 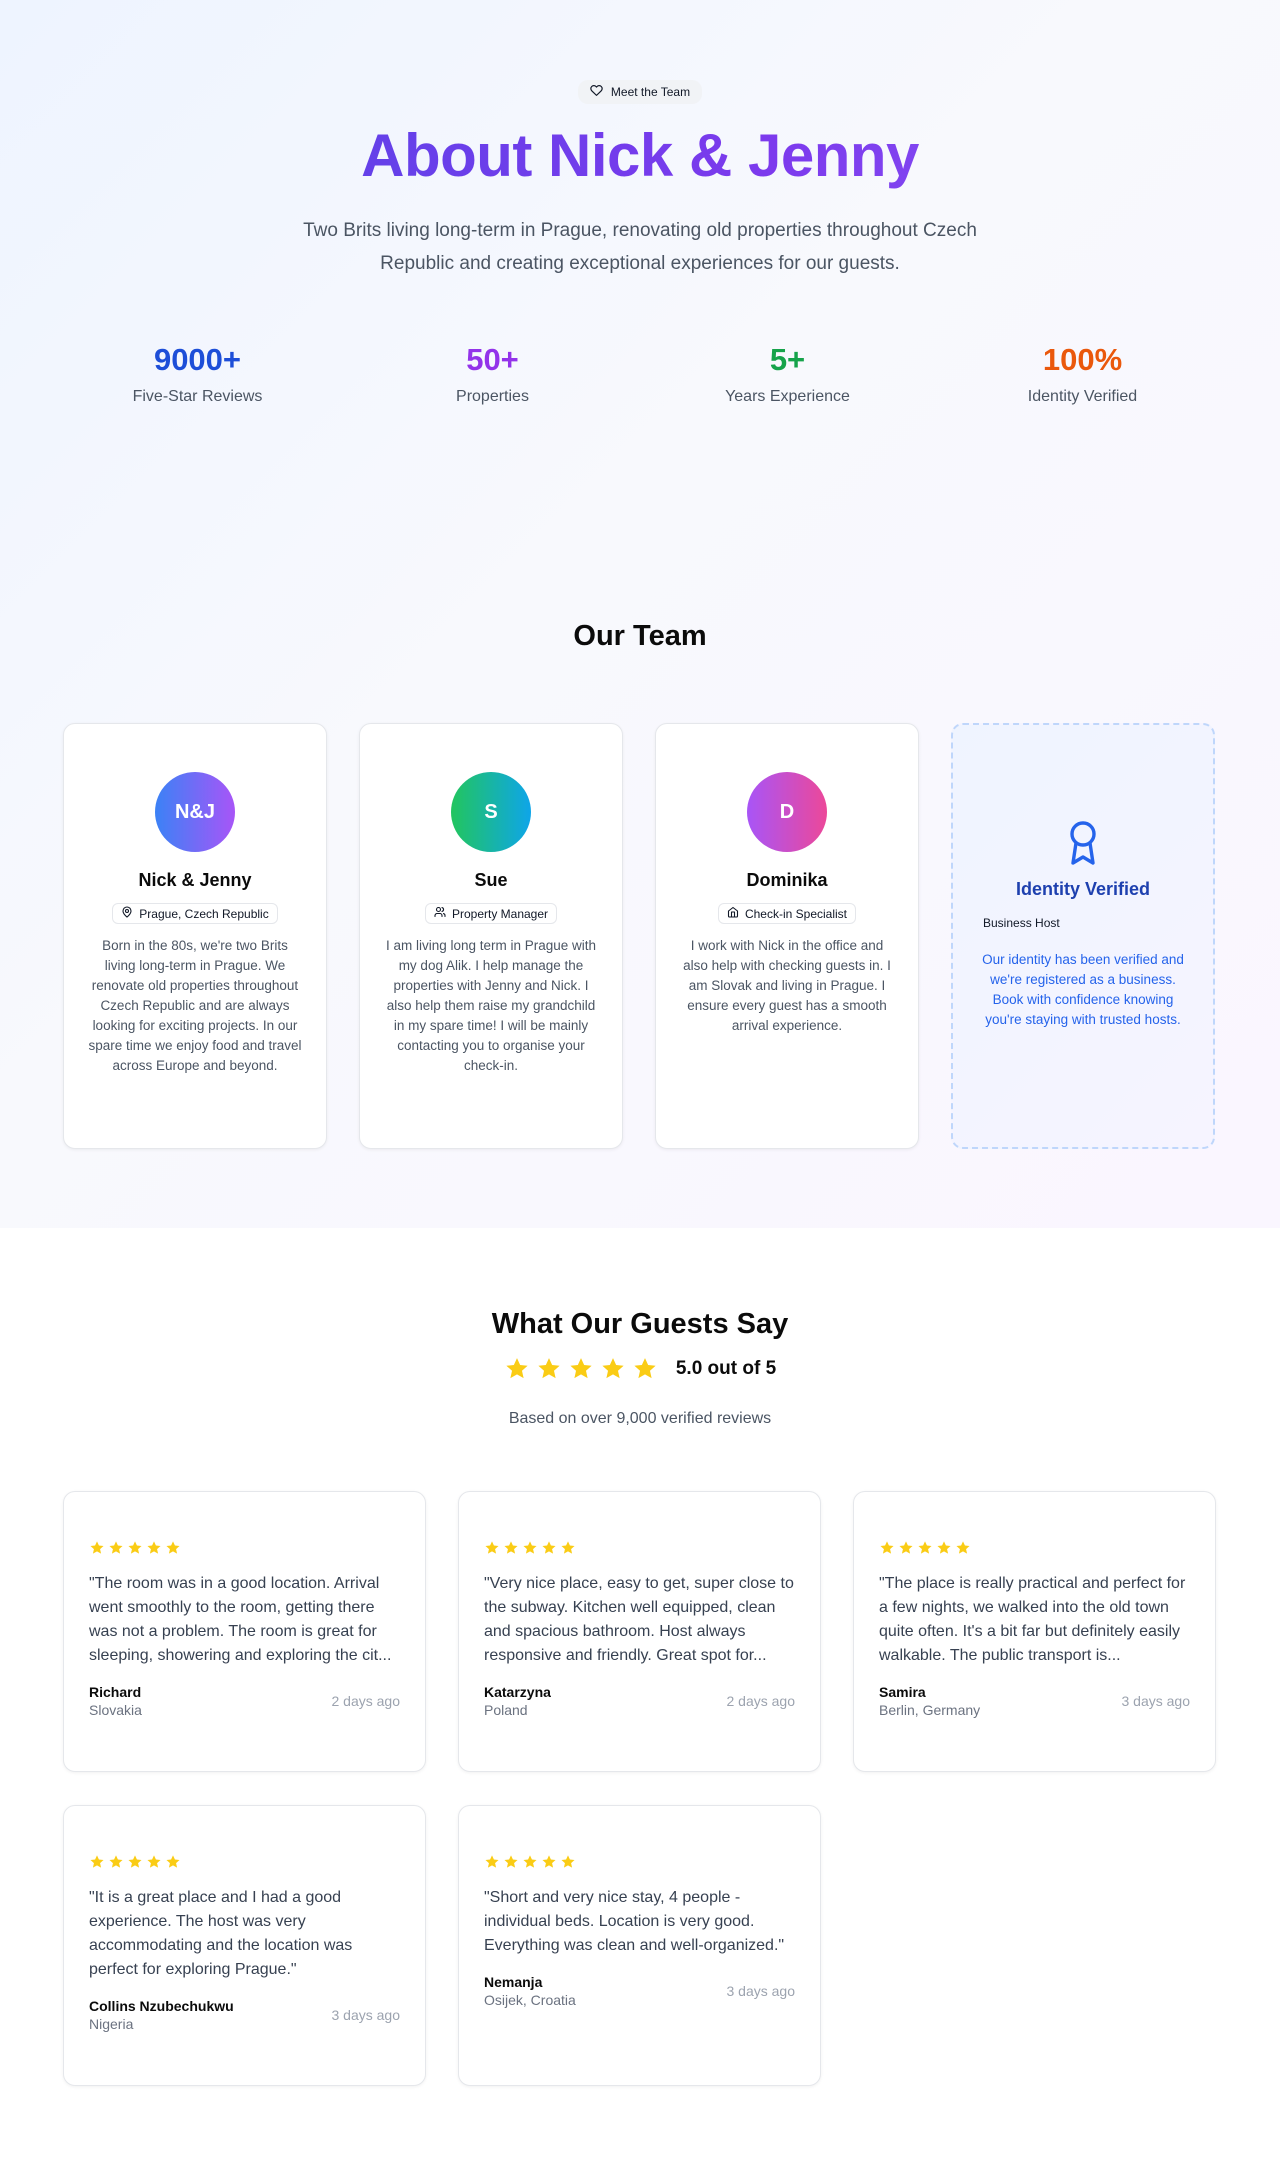 I want to click on award-icon, so click(x=1083, y=843).